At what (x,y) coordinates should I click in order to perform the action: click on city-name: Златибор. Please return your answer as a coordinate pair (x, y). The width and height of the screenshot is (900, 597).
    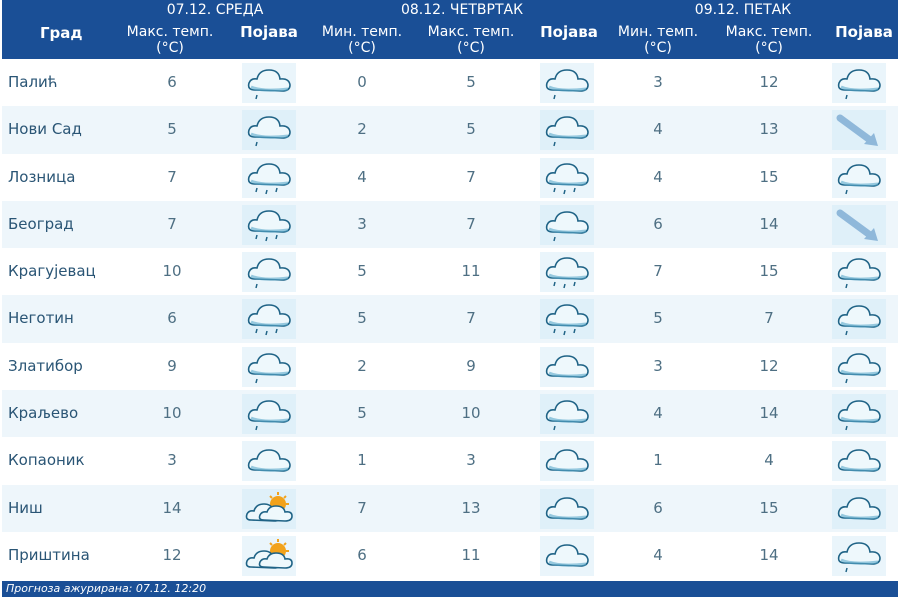
    Looking at the image, I should click on (45, 365).